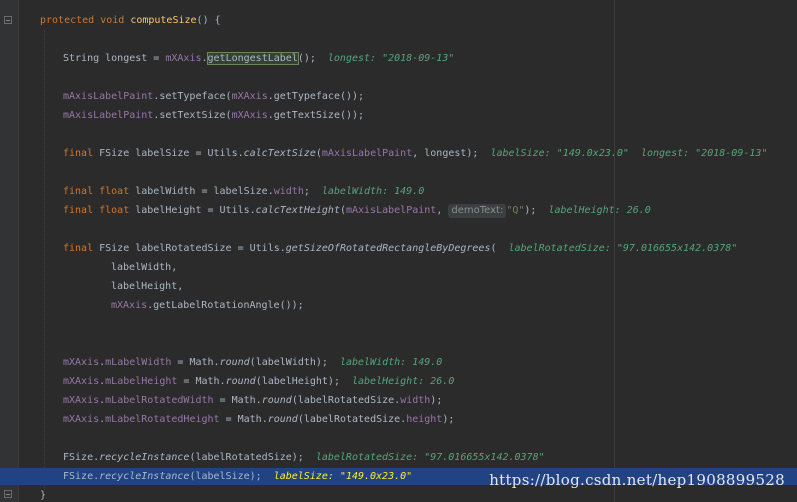 This screenshot has width=797, height=502. I want to click on parameter-name-hint: demoText:, so click(477, 211).